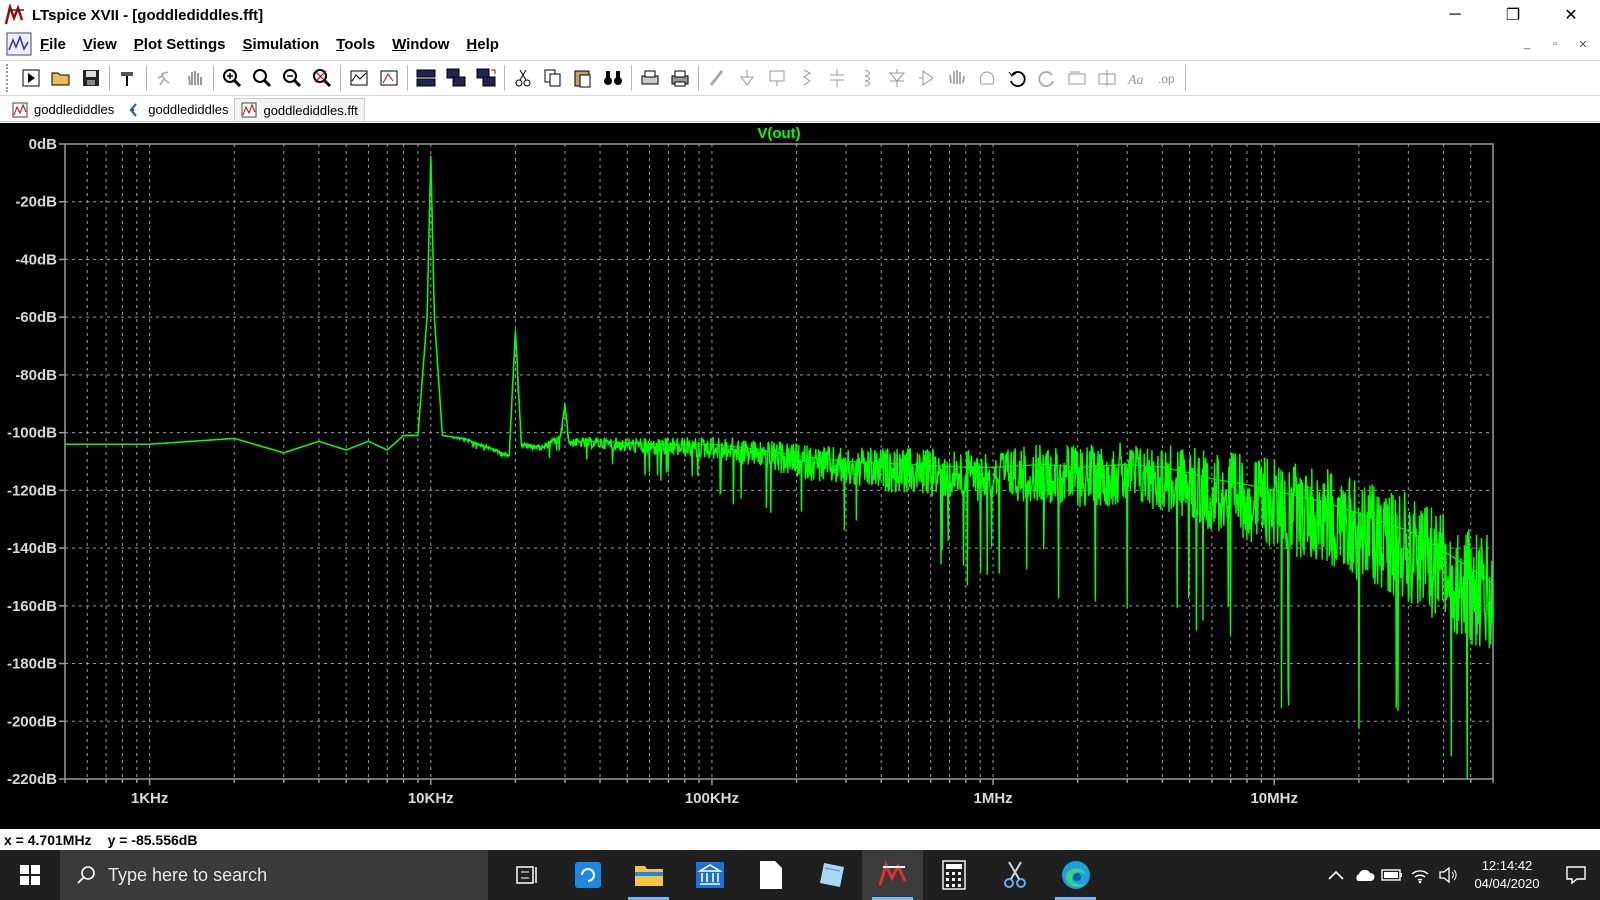  What do you see at coordinates (482, 44) in the screenshot?
I see `menu-help: Help` at bounding box center [482, 44].